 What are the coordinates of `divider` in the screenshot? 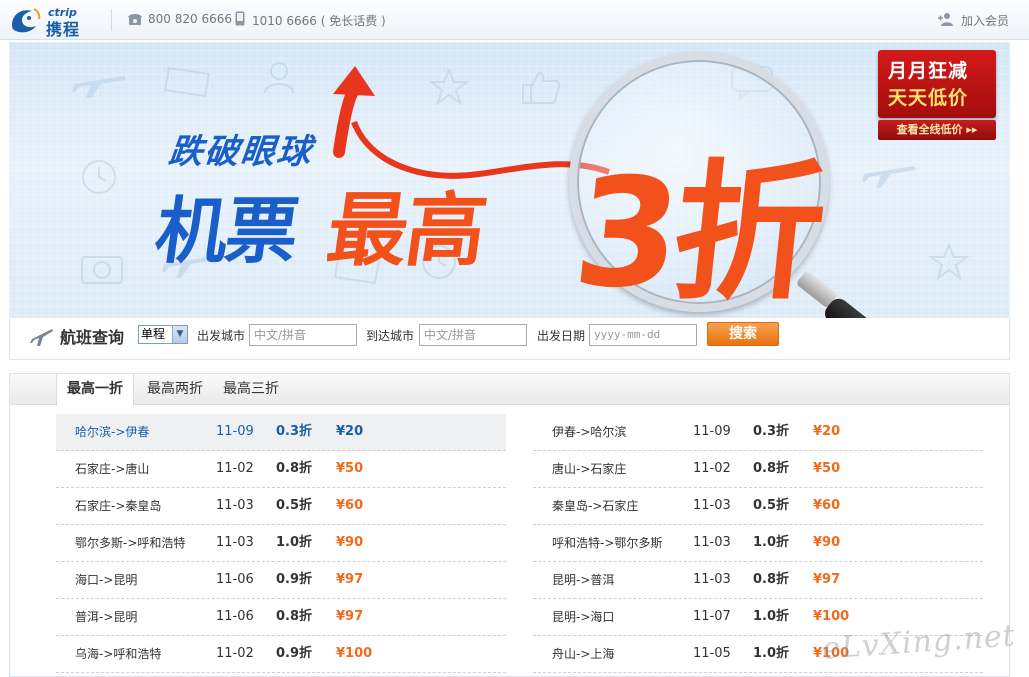 It's located at (111, 20).